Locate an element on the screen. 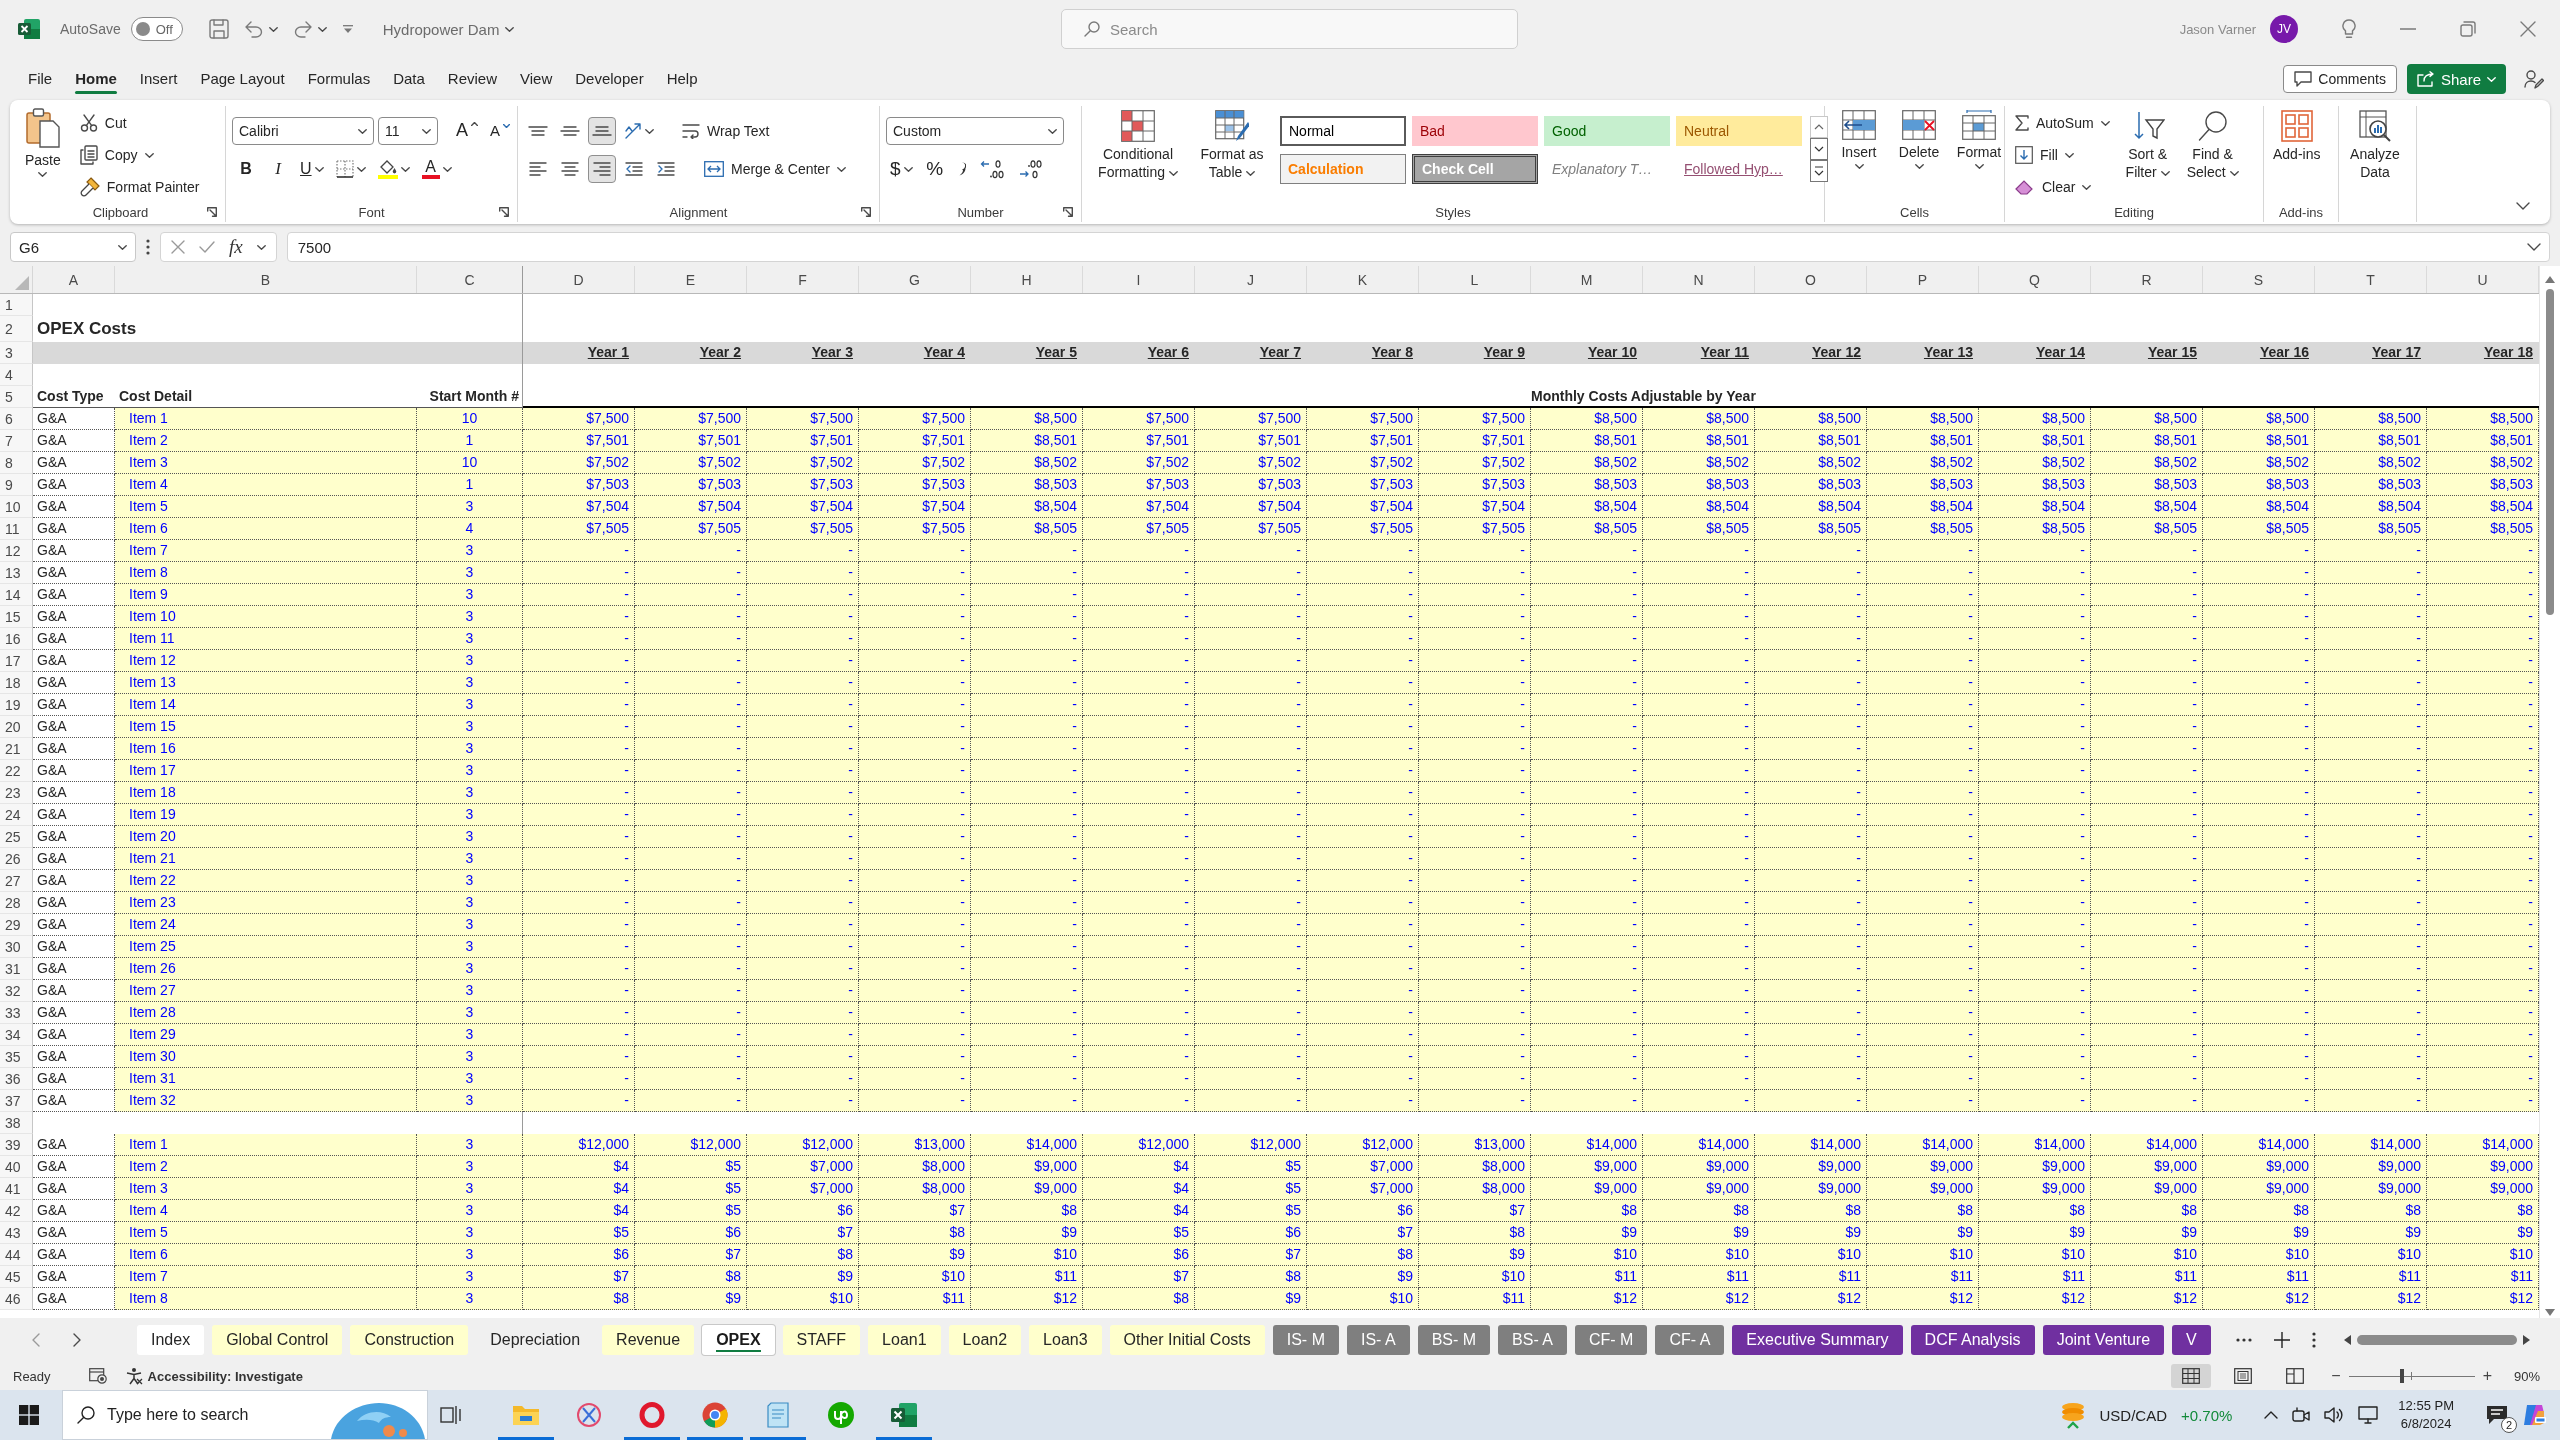 Image resolution: width=2560 pixels, height=1440 pixels. clear-button: Clear is located at coordinates (2062, 187).